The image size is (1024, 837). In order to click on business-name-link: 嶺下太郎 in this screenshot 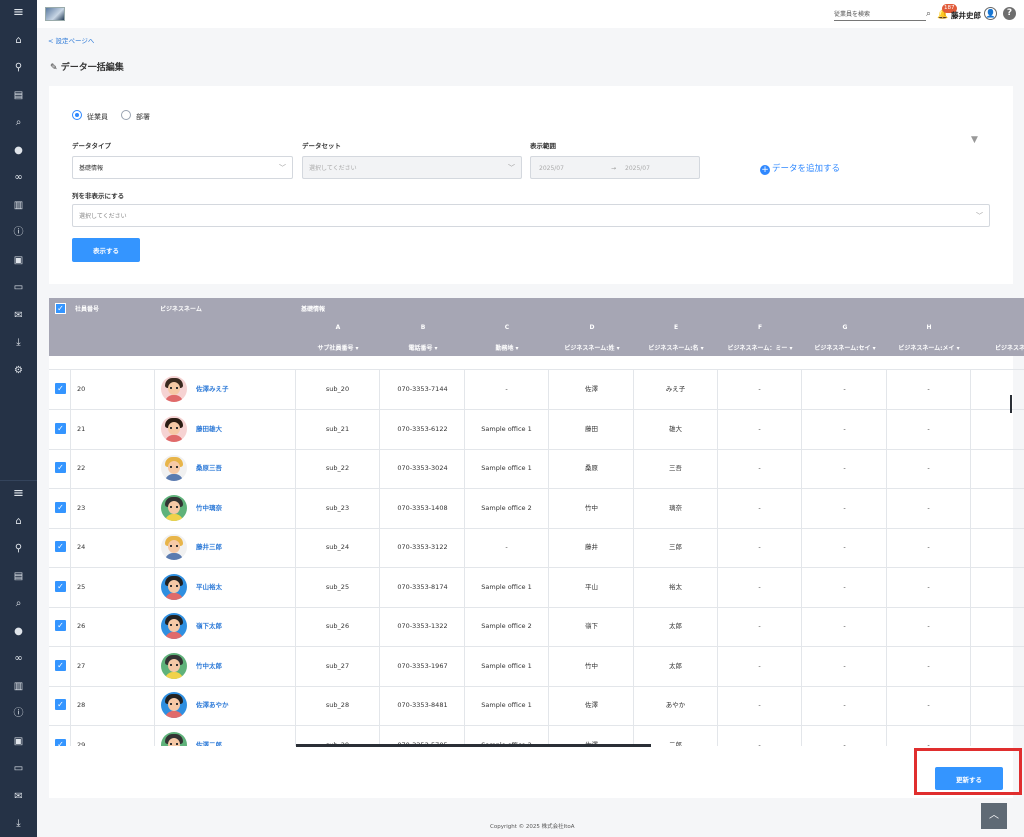, I will do `click(209, 626)`.